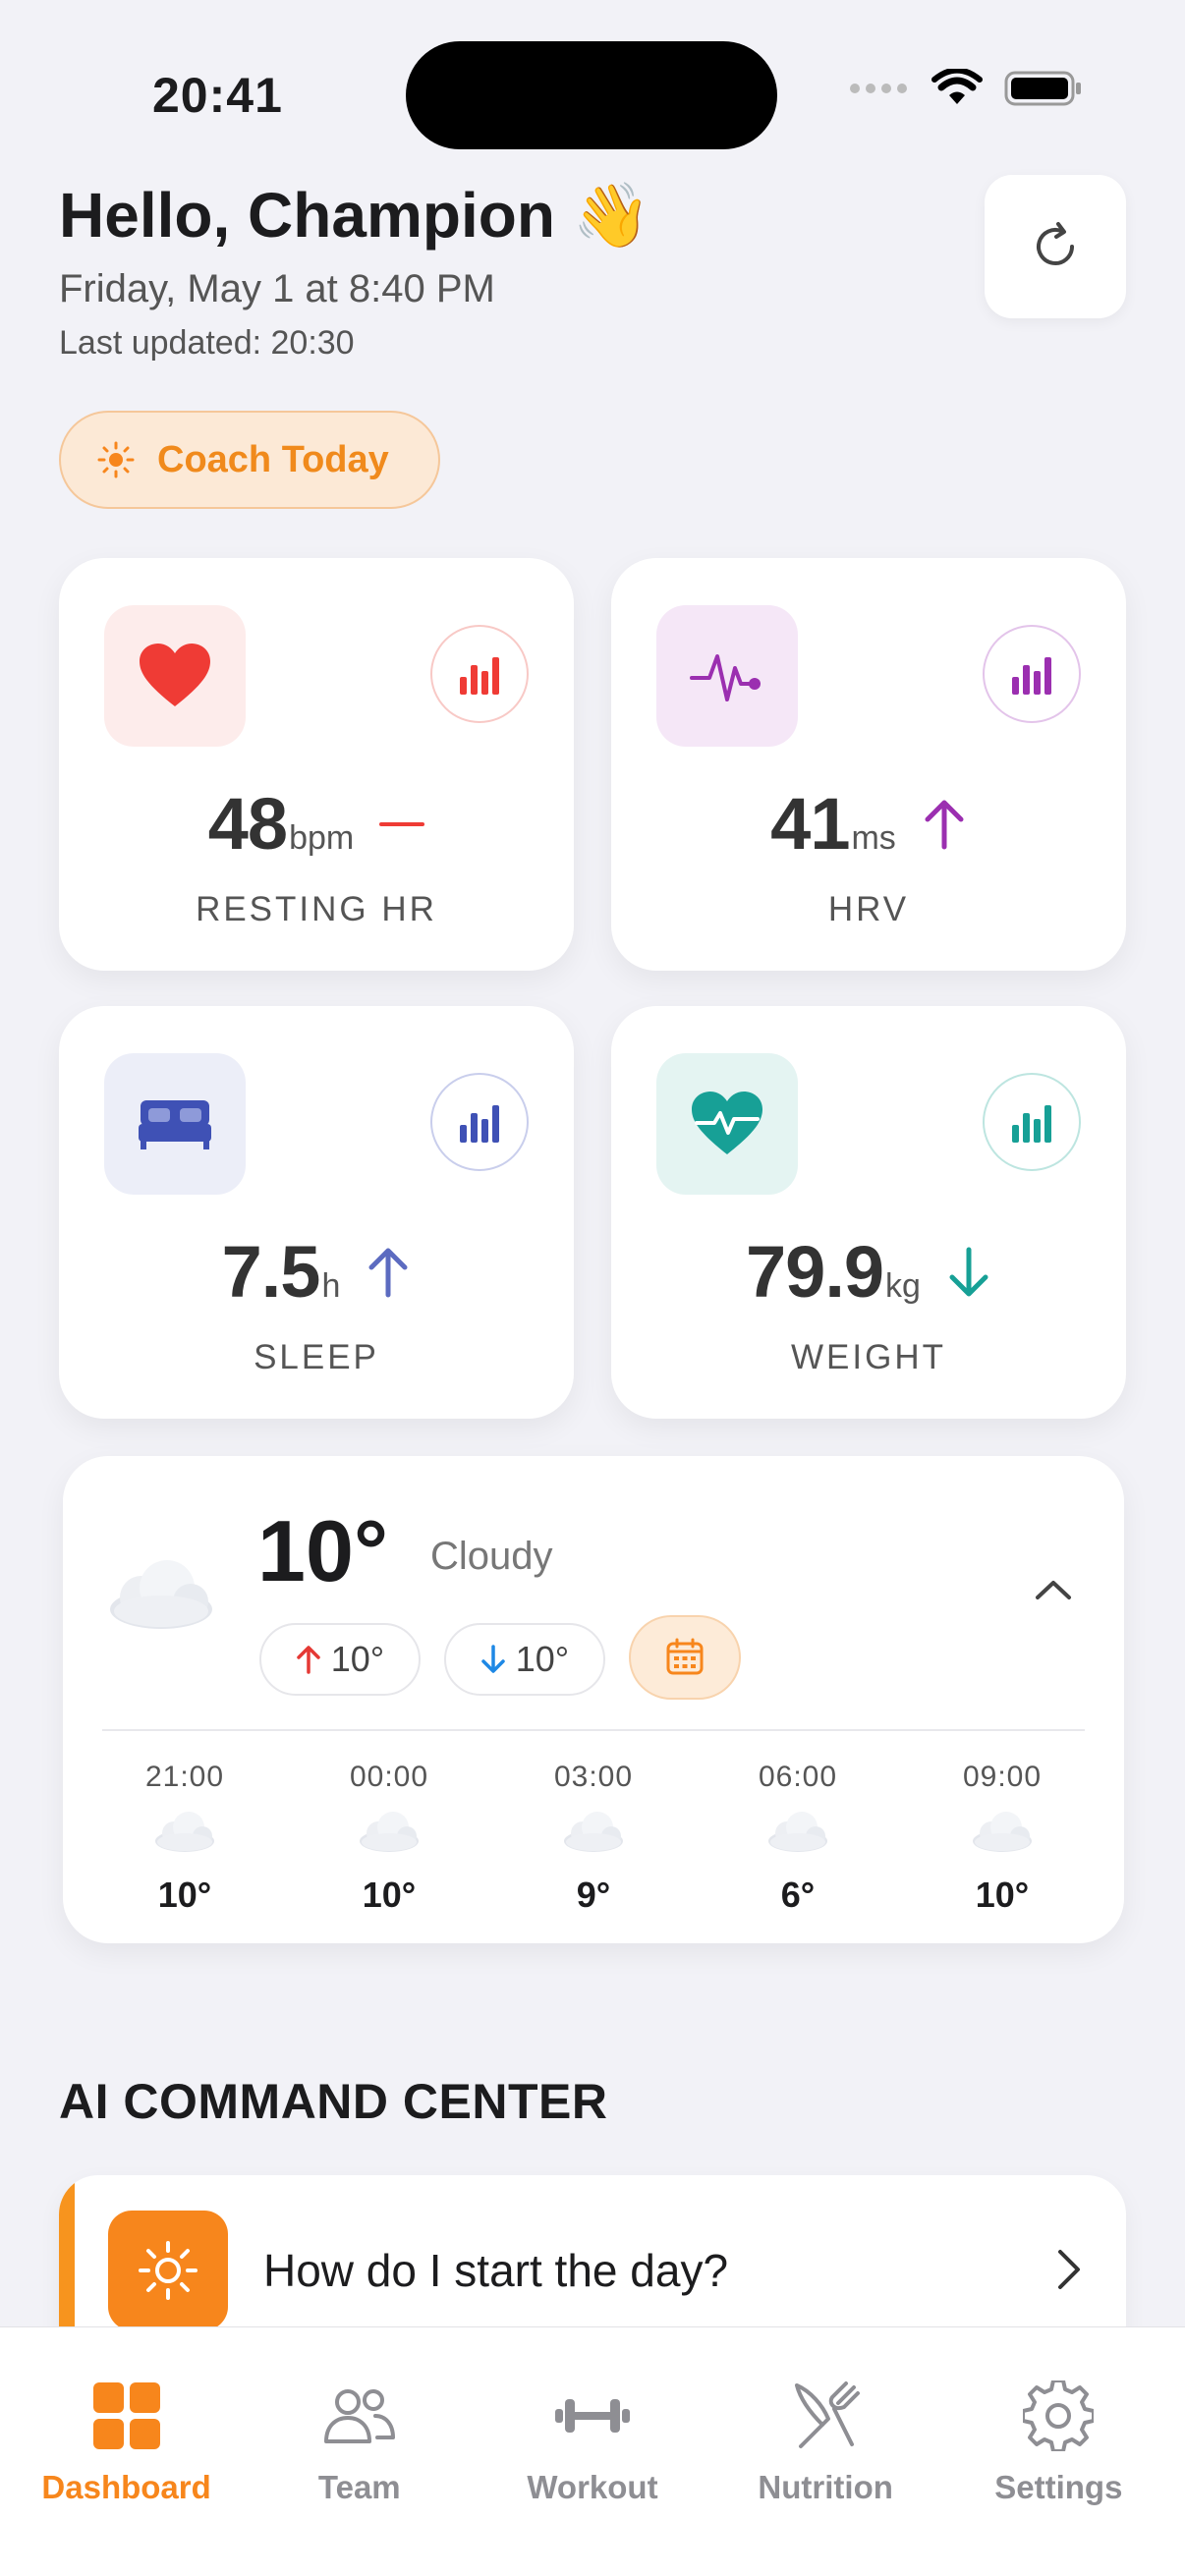 The height and width of the screenshot is (2576, 1185). What do you see at coordinates (492, 1556) in the screenshot?
I see `weather-condition: Cloudy` at bounding box center [492, 1556].